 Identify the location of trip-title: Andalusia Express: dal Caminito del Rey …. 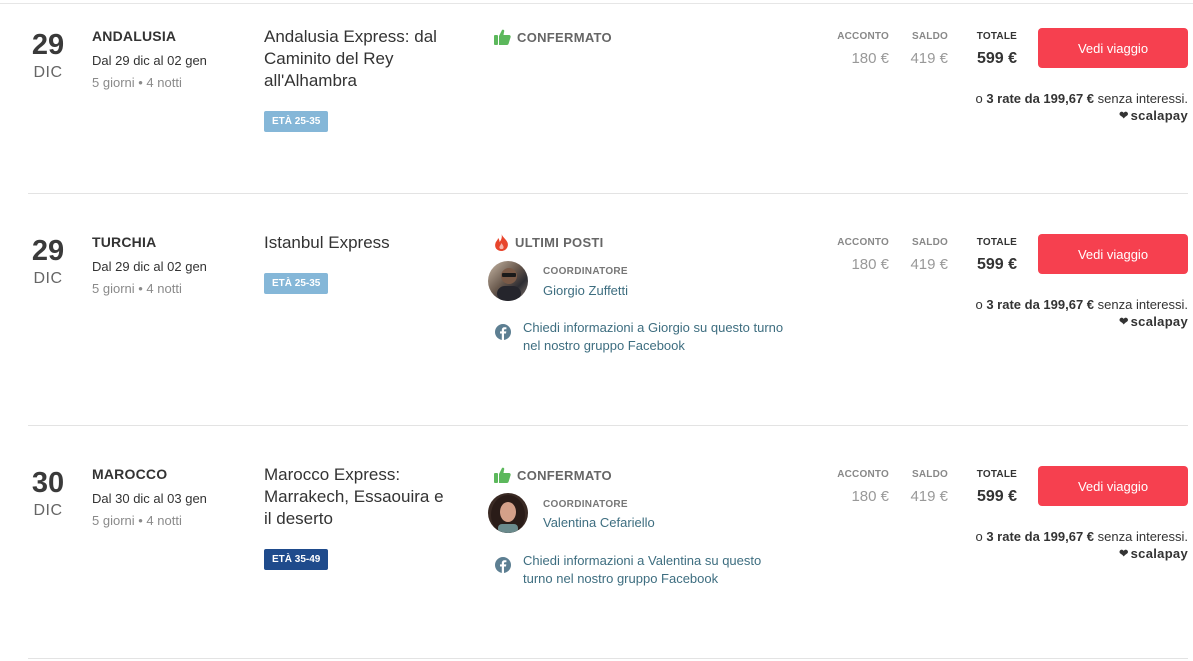
(364, 59).